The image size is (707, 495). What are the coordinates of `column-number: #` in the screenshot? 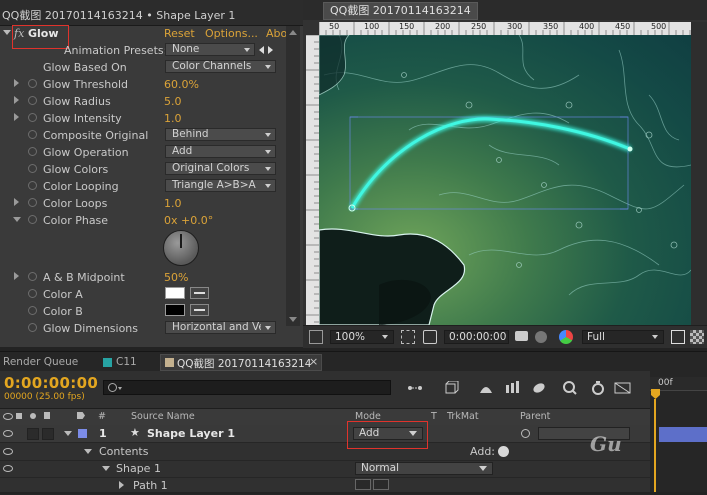 It's located at (102, 416).